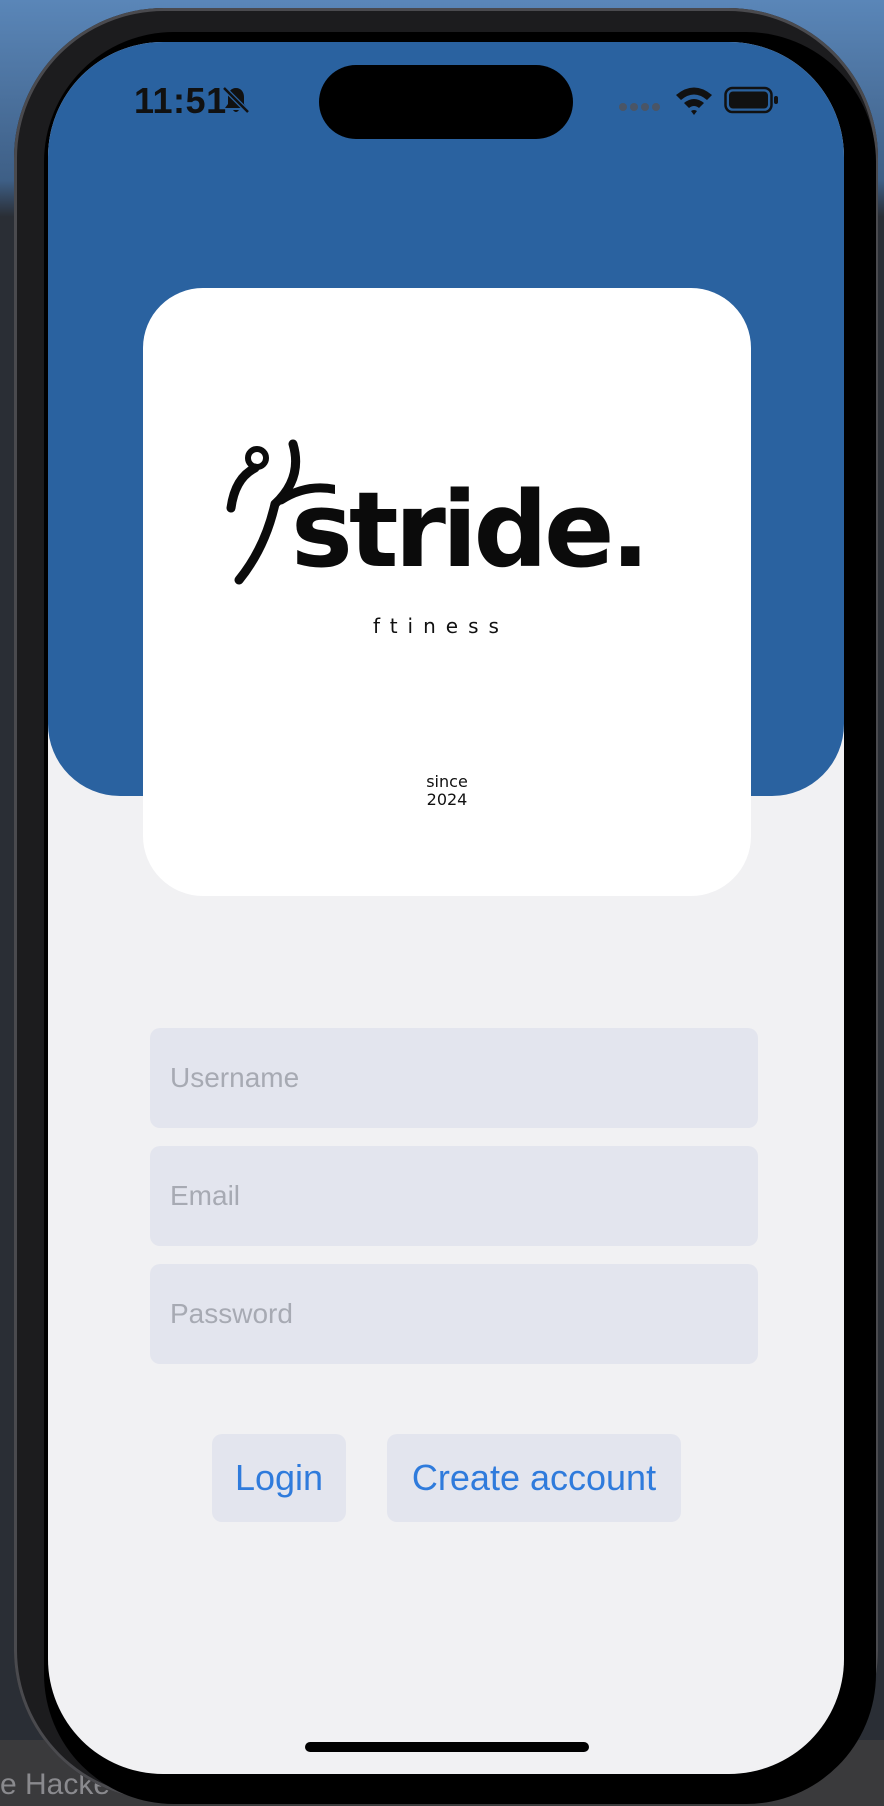 The height and width of the screenshot is (1806, 884). I want to click on battery-icon, so click(751, 100).